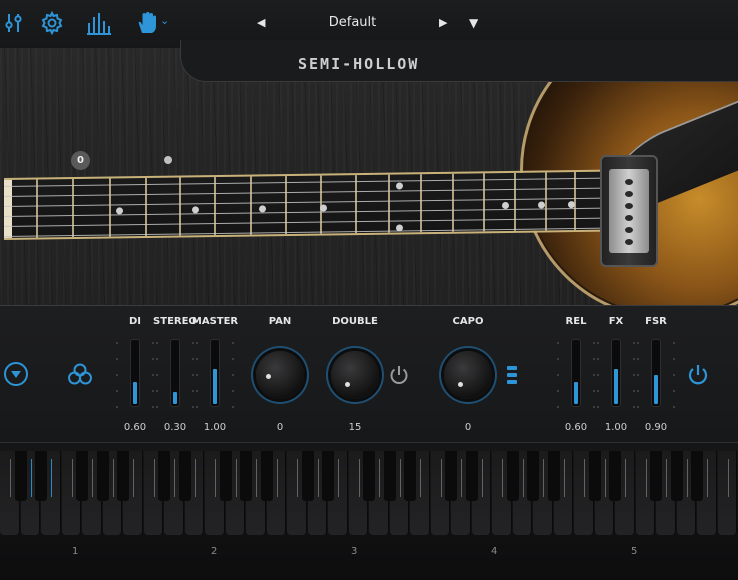  Describe the element at coordinates (16, 374) in the screenshot. I see `expand-panel-button` at that location.